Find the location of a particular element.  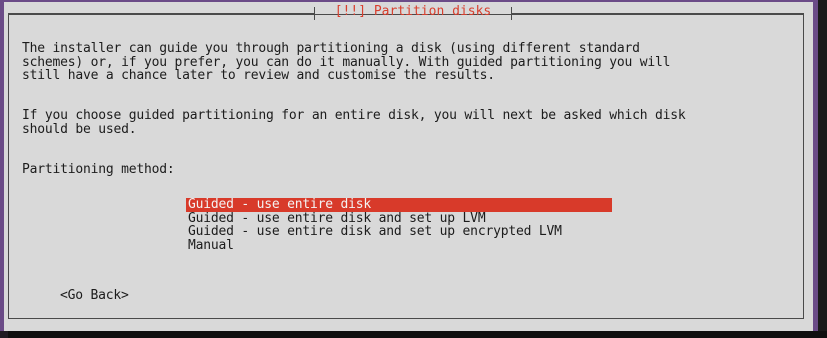

partitioning-method-label: Partitioning method: is located at coordinates (98, 169).